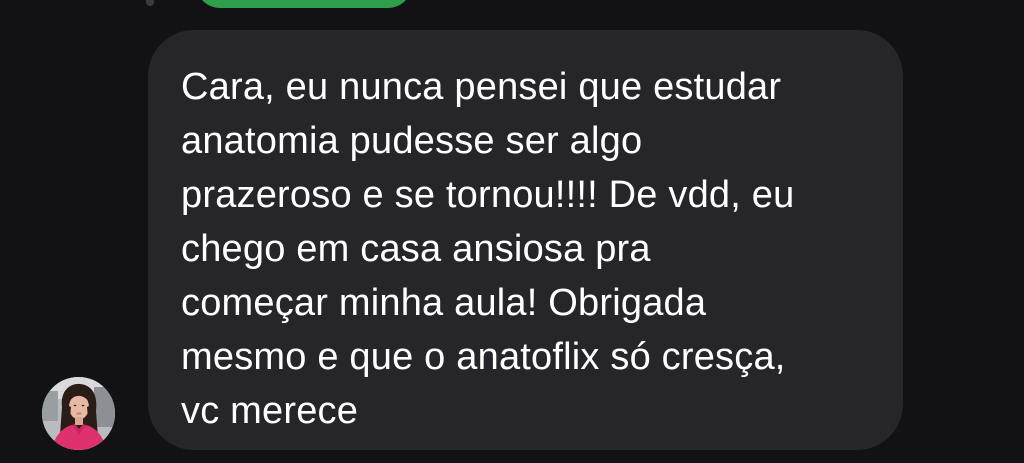 Image resolution: width=1024 pixels, height=463 pixels. I want to click on profile-photo-icon, so click(78, 413).